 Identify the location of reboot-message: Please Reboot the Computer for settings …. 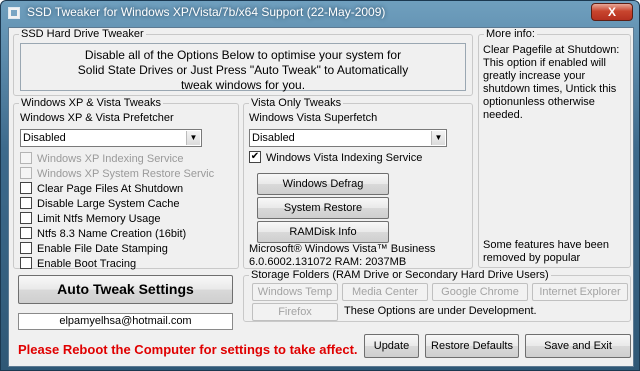
(188, 349).